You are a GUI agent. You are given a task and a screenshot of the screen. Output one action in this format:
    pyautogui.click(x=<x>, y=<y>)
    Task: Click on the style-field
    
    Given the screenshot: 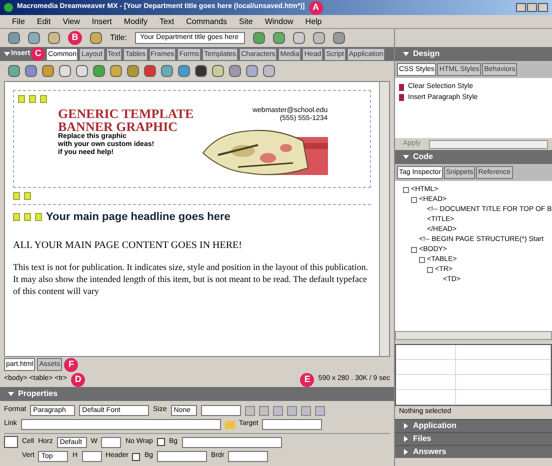 What is the action you would take?
    pyautogui.click(x=488, y=144)
    